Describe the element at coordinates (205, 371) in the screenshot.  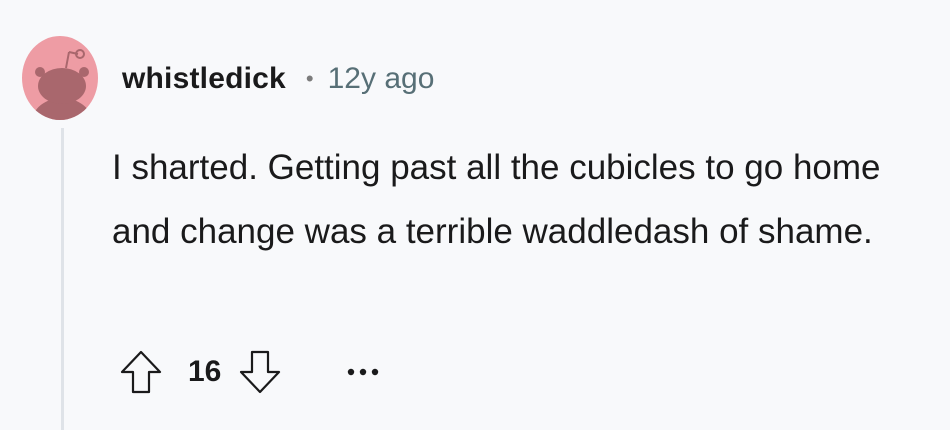
I see `vote-count: 16` at that location.